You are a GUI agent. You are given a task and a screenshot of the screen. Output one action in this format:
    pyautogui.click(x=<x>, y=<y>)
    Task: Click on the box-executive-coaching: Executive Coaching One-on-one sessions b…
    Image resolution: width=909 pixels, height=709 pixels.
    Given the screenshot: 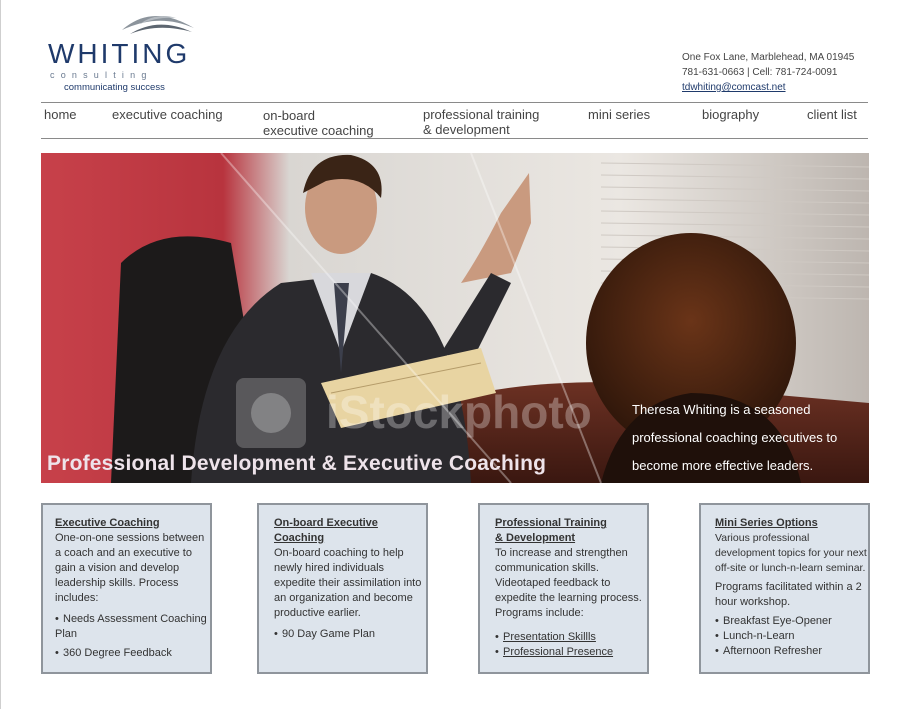 What is the action you would take?
    pyautogui.click(x=126, y=588)
    